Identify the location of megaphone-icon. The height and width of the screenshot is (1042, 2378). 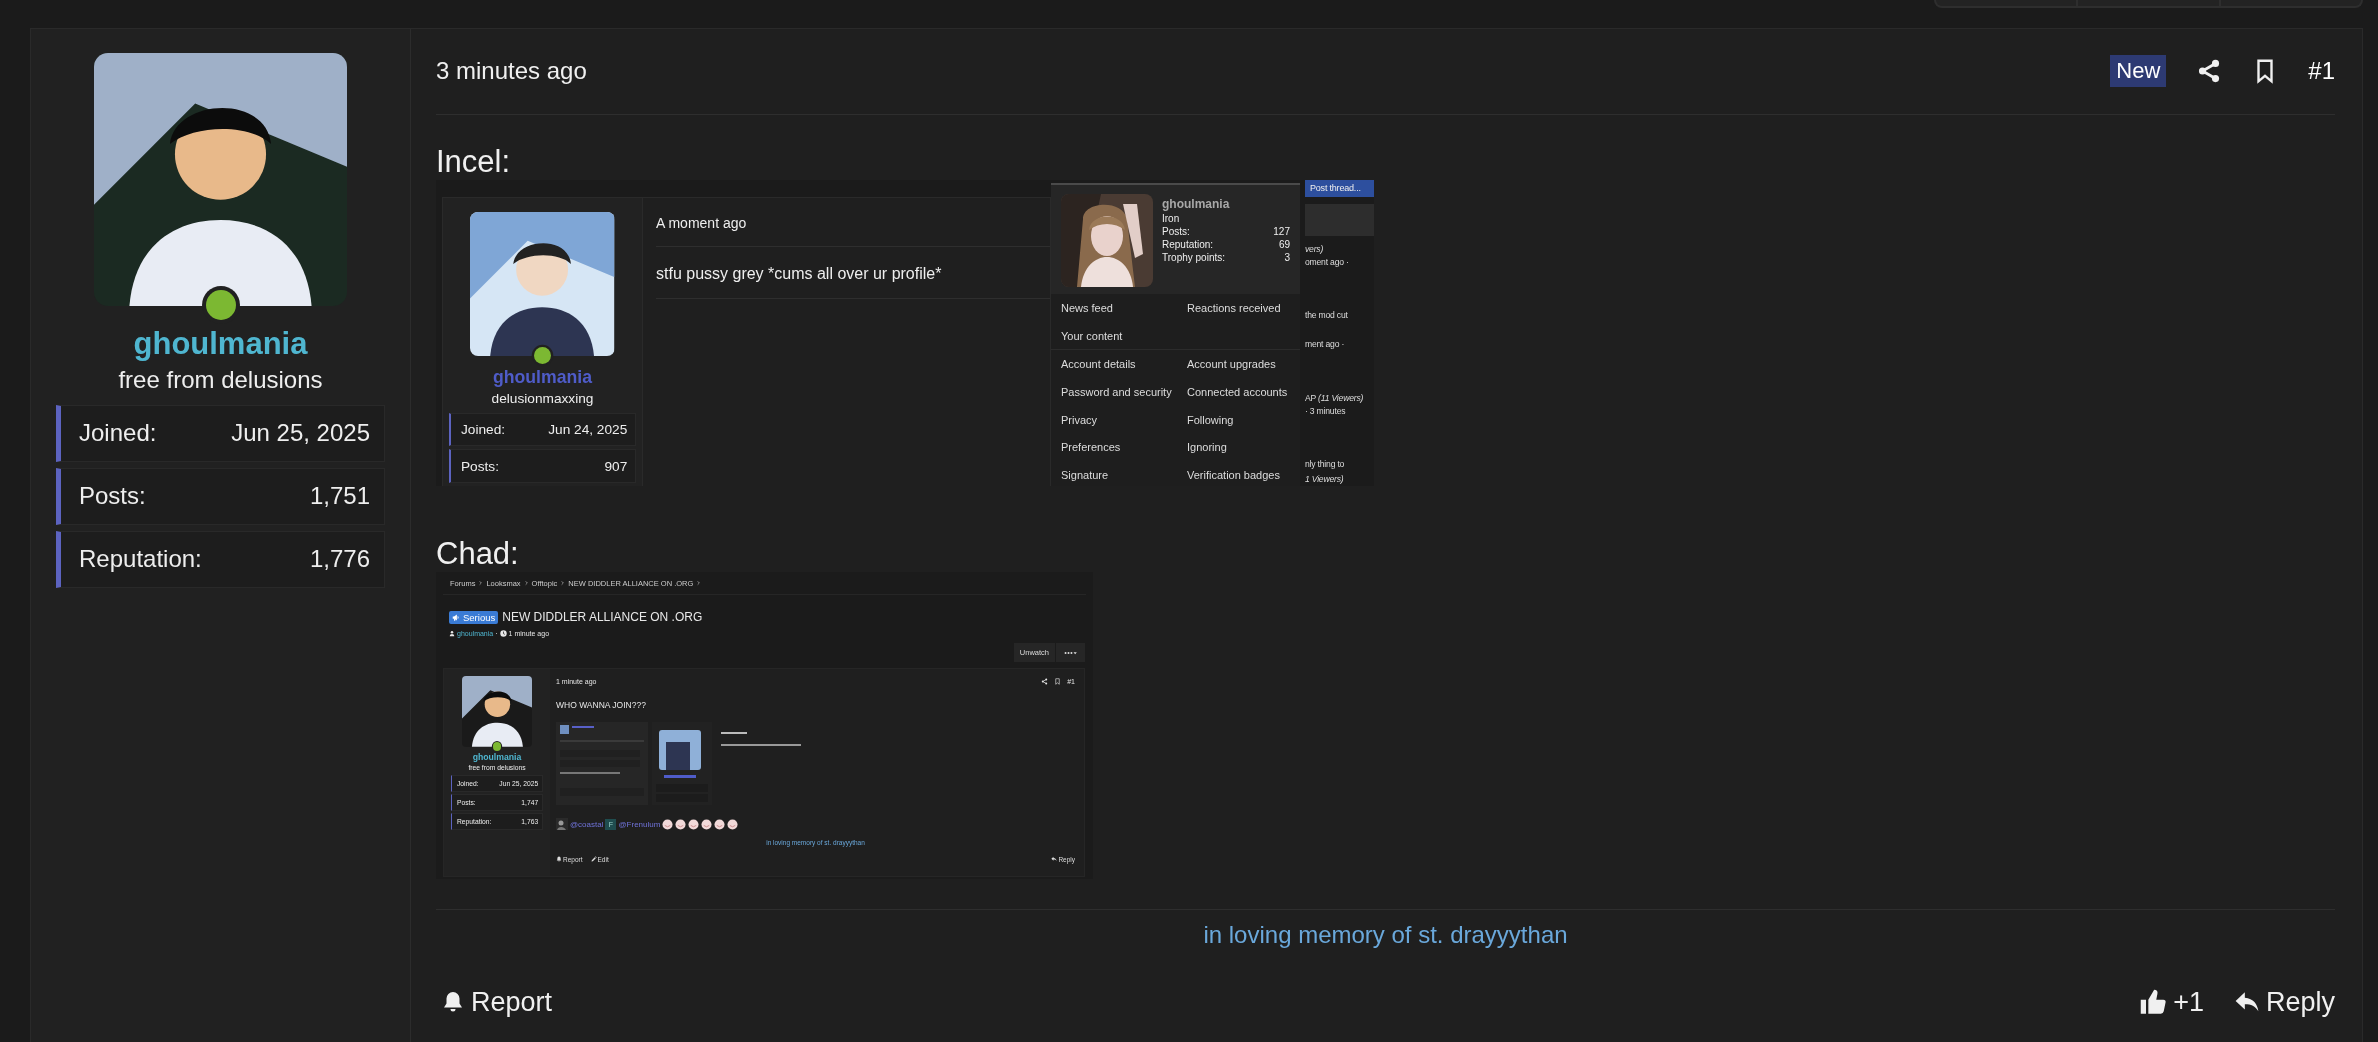
(456, 617).